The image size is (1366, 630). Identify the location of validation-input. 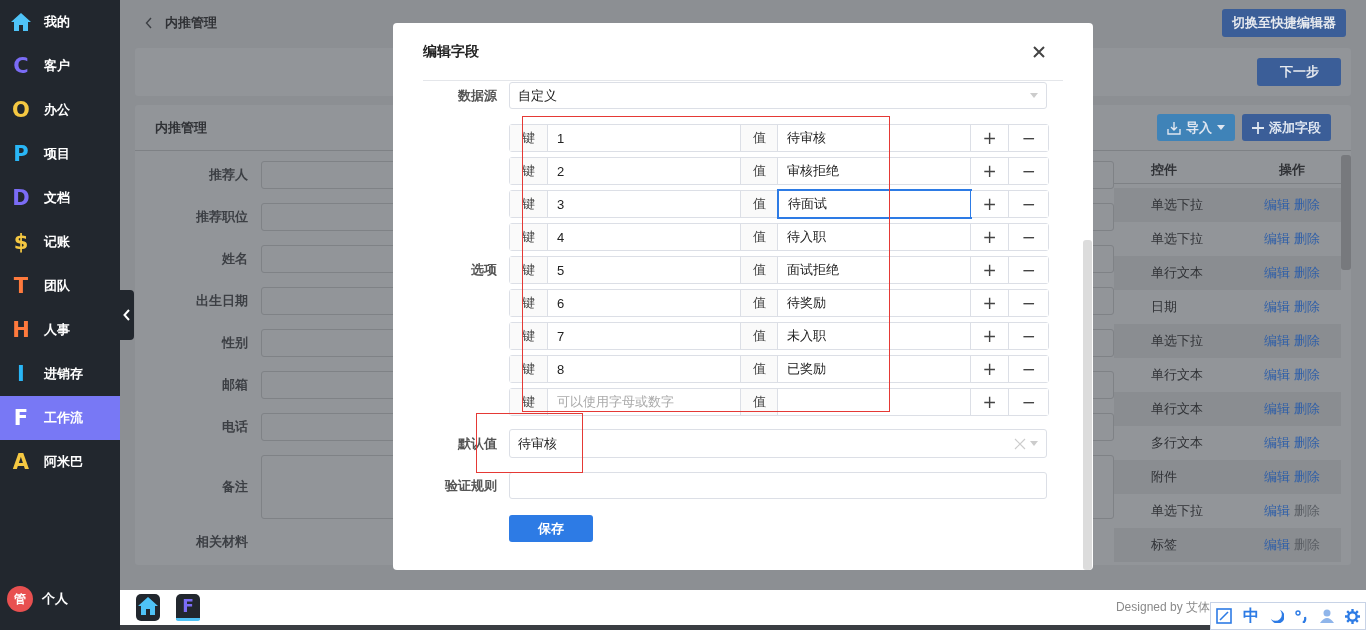
(778, 485).